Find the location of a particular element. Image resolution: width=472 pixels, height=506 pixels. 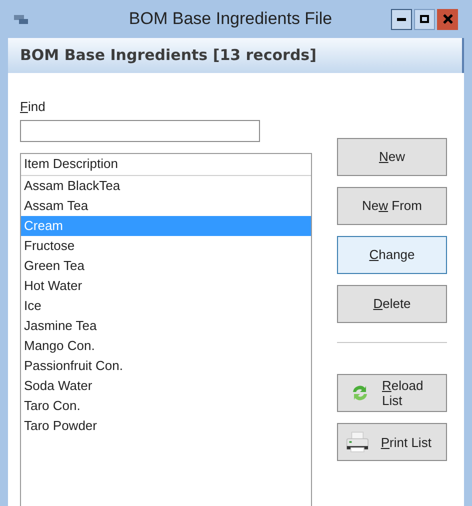

refresh-icon is located at coordinates (360, 393).